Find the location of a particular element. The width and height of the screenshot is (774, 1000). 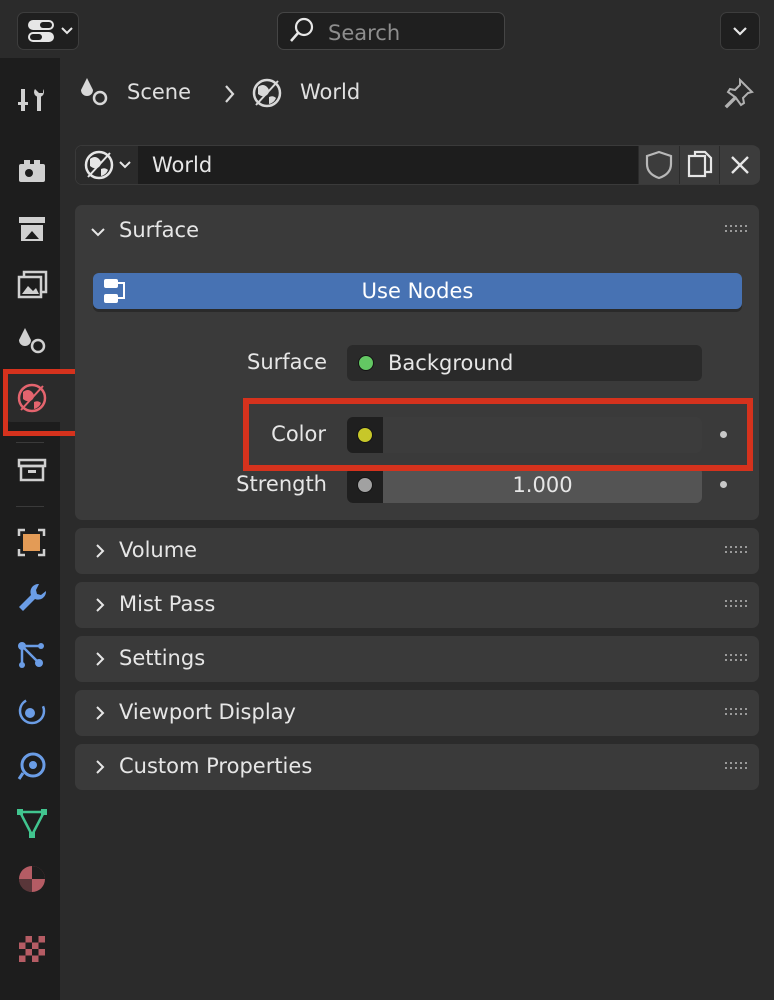

float-socket-icon is located at coordinates (365, 485).